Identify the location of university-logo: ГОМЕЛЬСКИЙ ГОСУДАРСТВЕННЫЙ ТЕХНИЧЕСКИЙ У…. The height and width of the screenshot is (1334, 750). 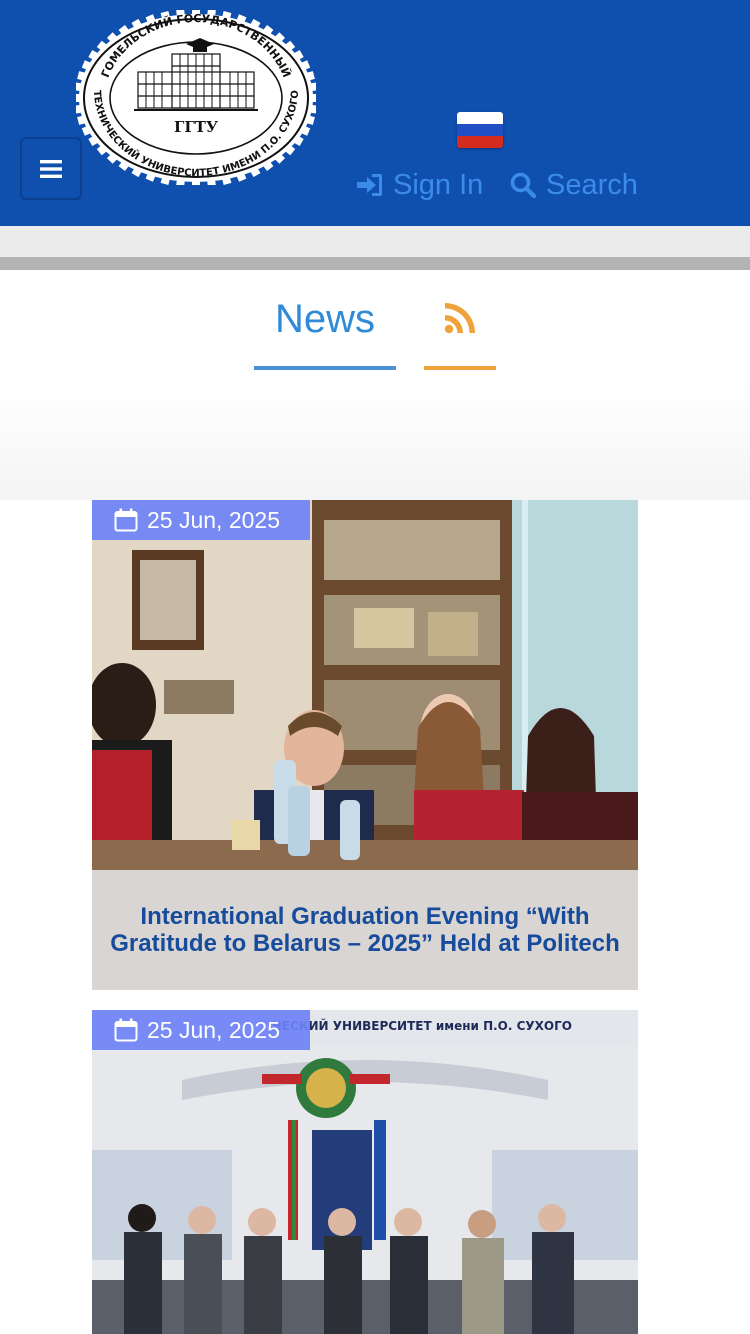
(196, 97).